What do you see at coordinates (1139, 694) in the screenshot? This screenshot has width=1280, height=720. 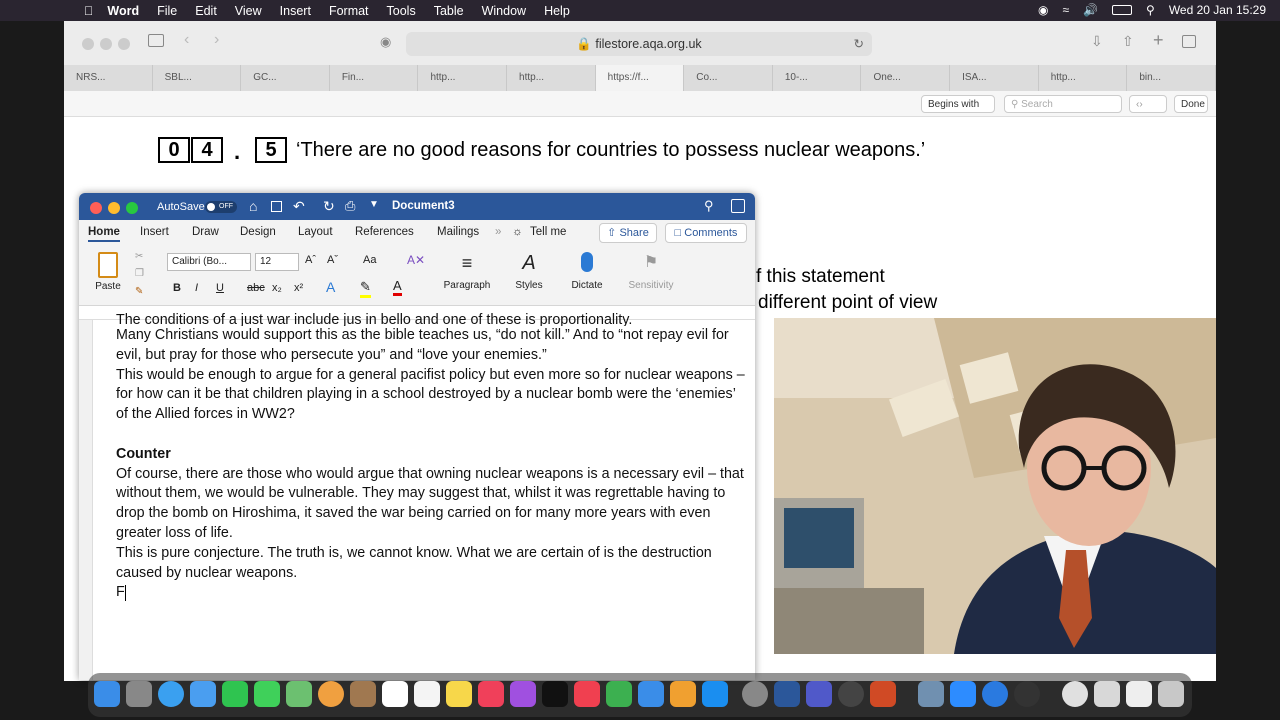 I see `window-icon` at bounding box center [1139, 694].